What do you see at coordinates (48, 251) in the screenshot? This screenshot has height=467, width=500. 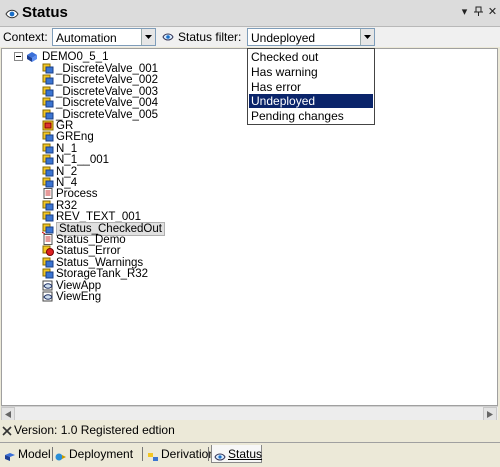 I see `error-icon` at bounding box center [48, 251].